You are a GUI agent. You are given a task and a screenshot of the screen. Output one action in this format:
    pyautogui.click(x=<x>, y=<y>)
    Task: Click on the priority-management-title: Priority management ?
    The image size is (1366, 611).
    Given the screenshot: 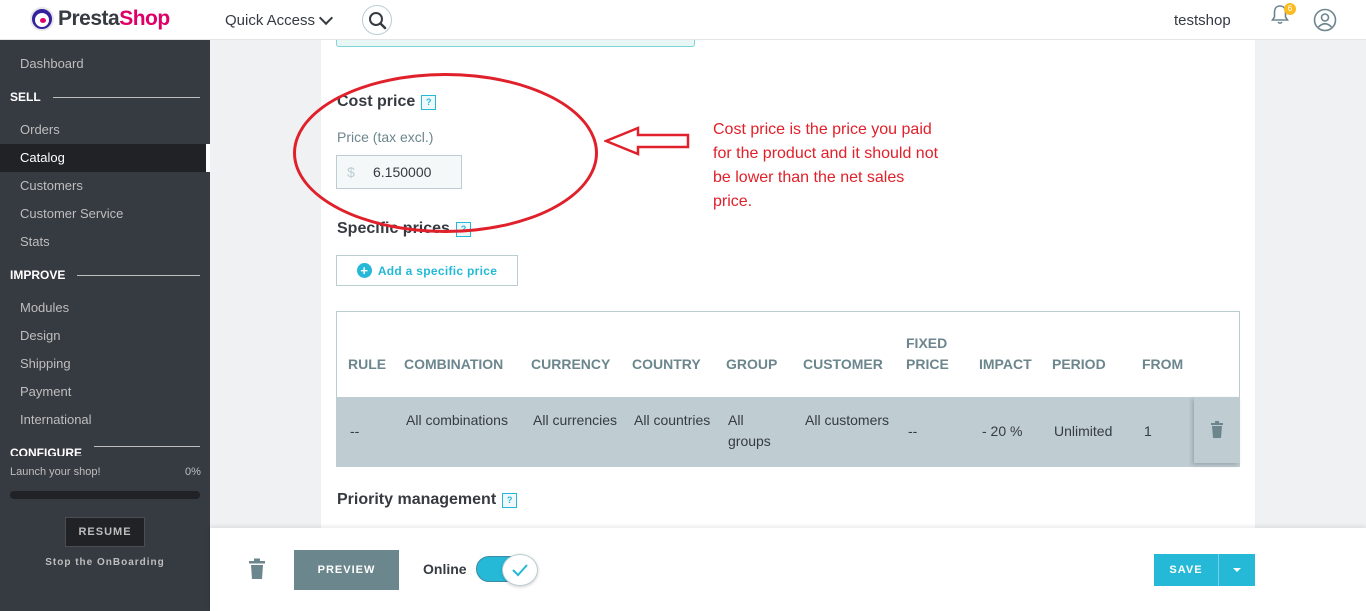 What is the action you would take?
    pyautogui.click(x=427, y=500)
    